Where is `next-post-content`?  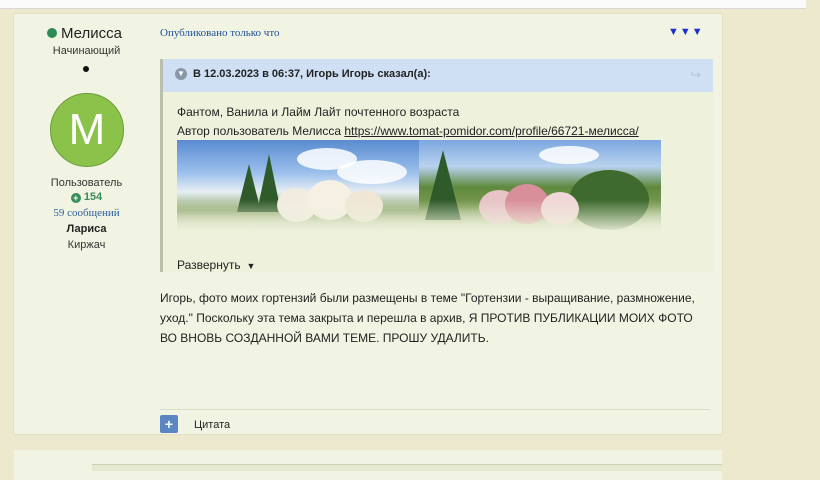 next-post-content is located at coordinates (407, 467).